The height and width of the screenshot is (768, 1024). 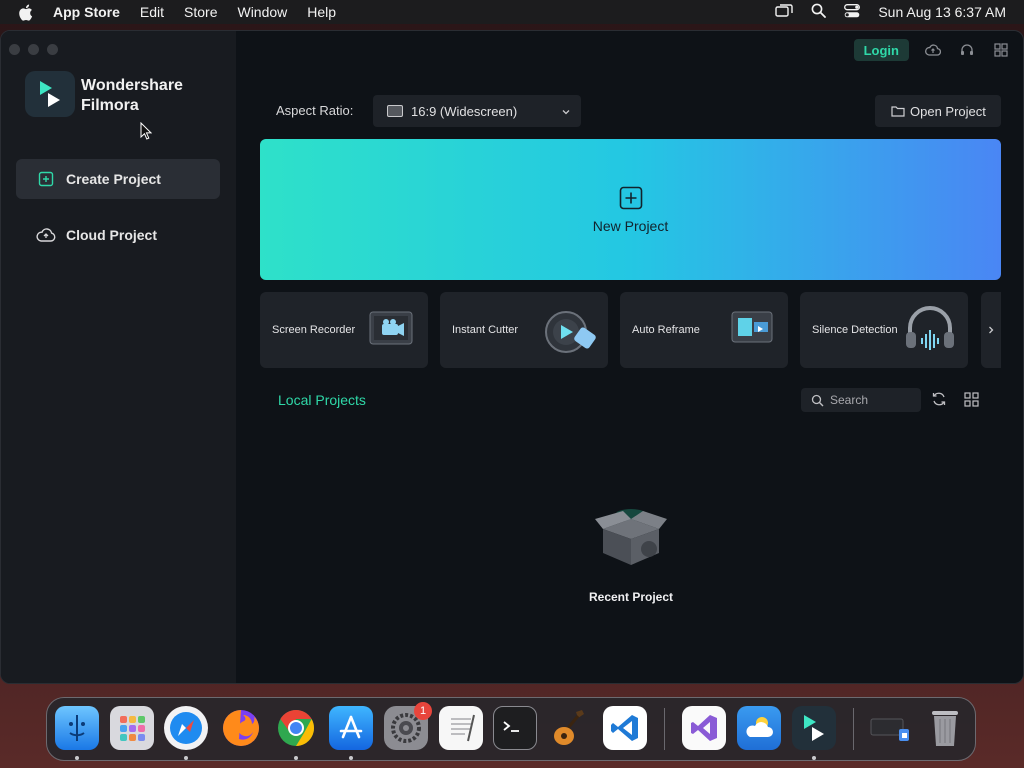 I want to click on aspect-ratio-dropdown: 16:9 (Widescreen), so click(x=477, y=111).